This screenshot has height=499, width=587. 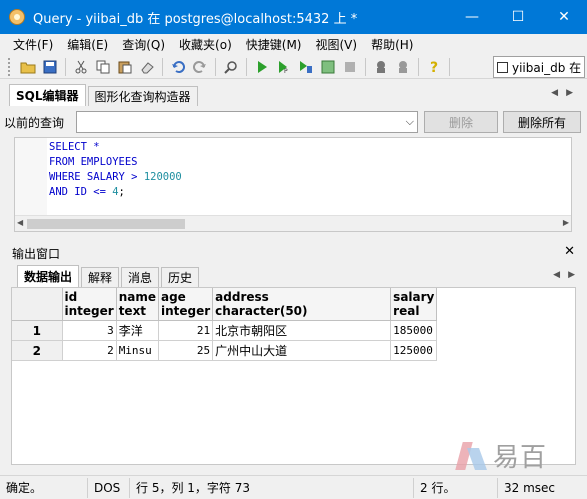 What do you see at coordinates (140, 277) in the screenshot?
I see `tab-messages: 消息` at bounding box center [140, 277].